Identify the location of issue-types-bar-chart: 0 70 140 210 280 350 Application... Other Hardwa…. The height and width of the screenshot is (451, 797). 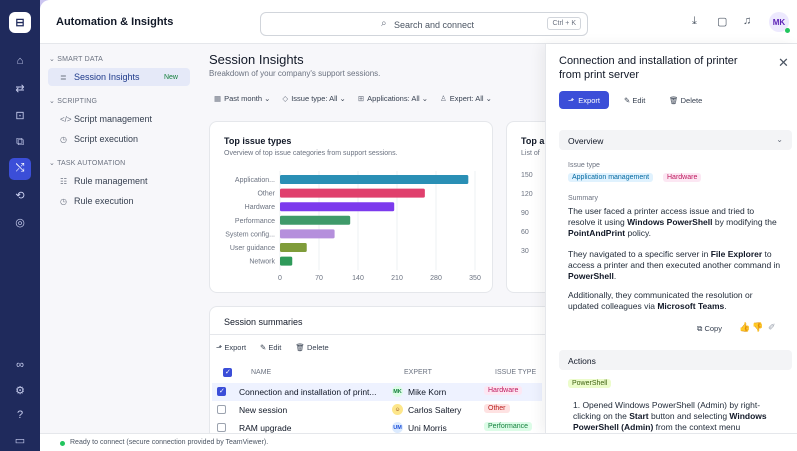
(353, 226).